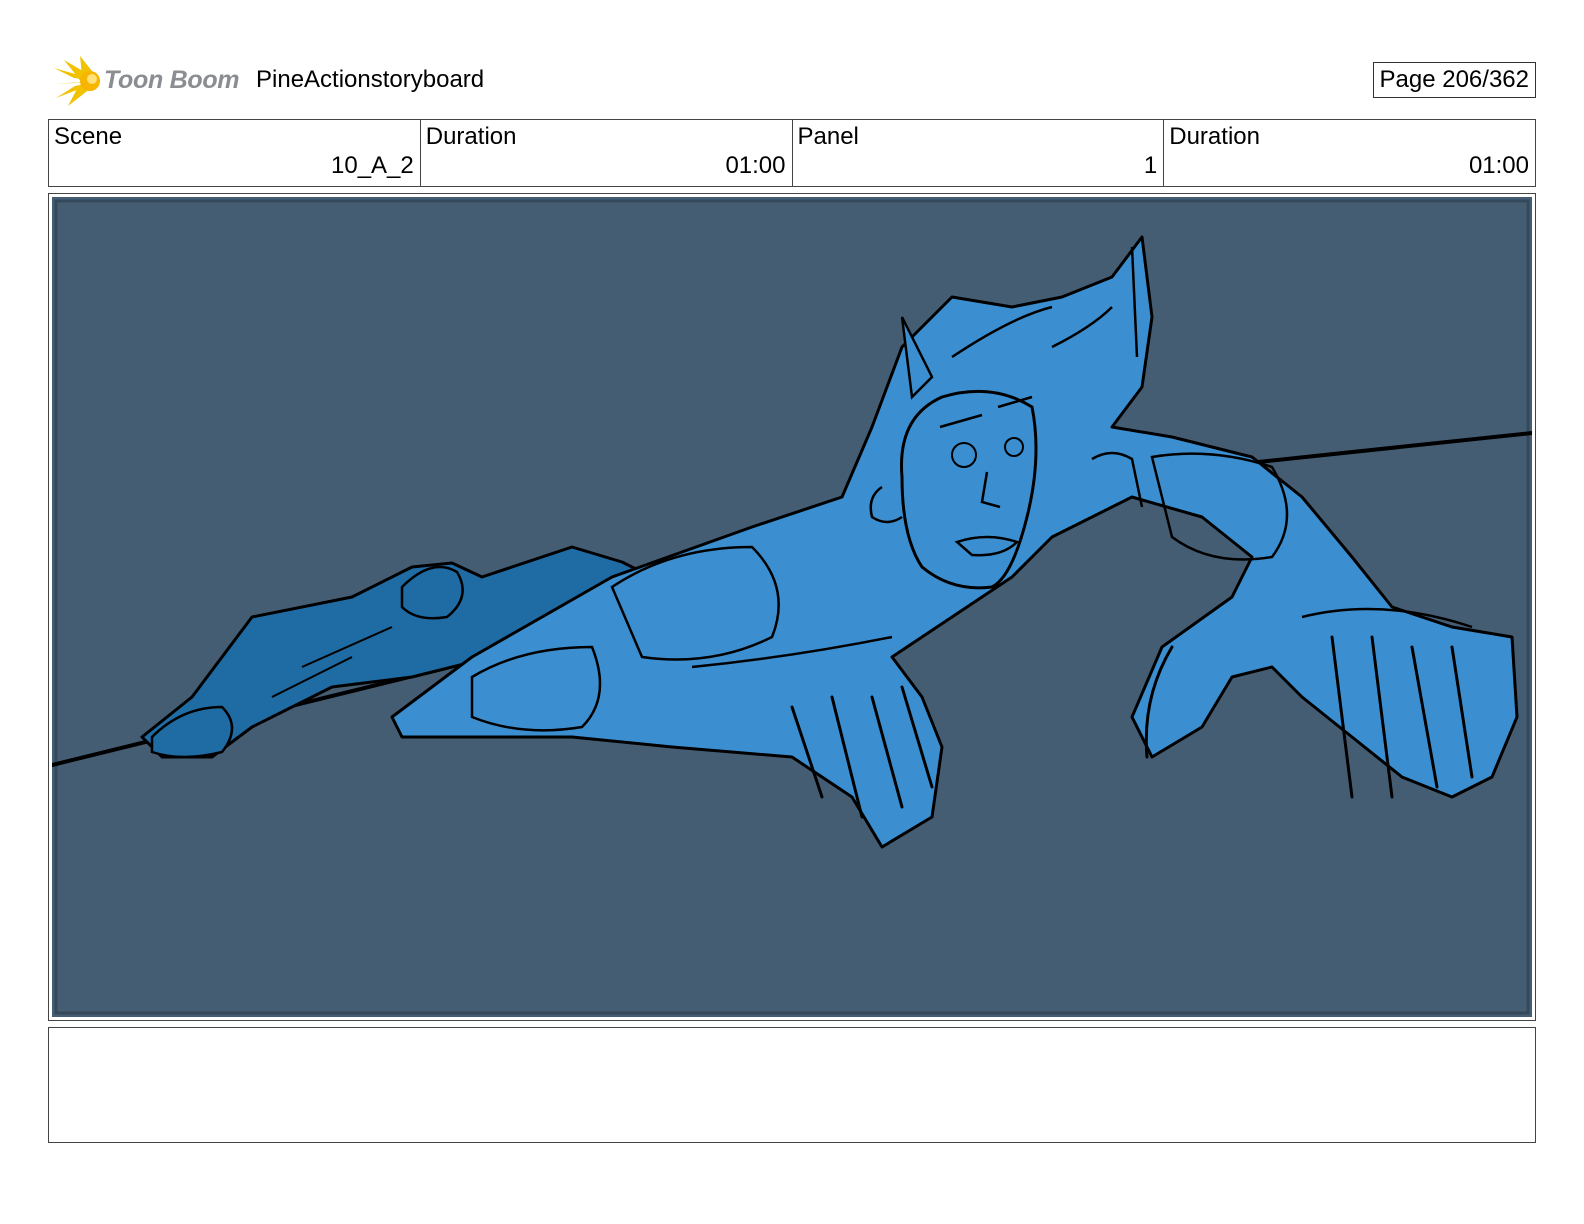  What do you see at coordinates (828, 136) in the screenshot?
I see `panel-label: Panel` at bounding box center [828, 136].